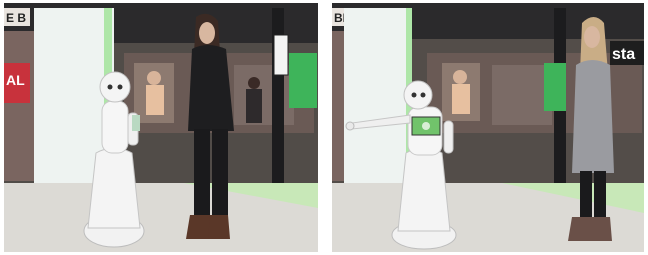 This screenshot has height=255, width=648. I want to click on white-pillar, so click(378, 97).